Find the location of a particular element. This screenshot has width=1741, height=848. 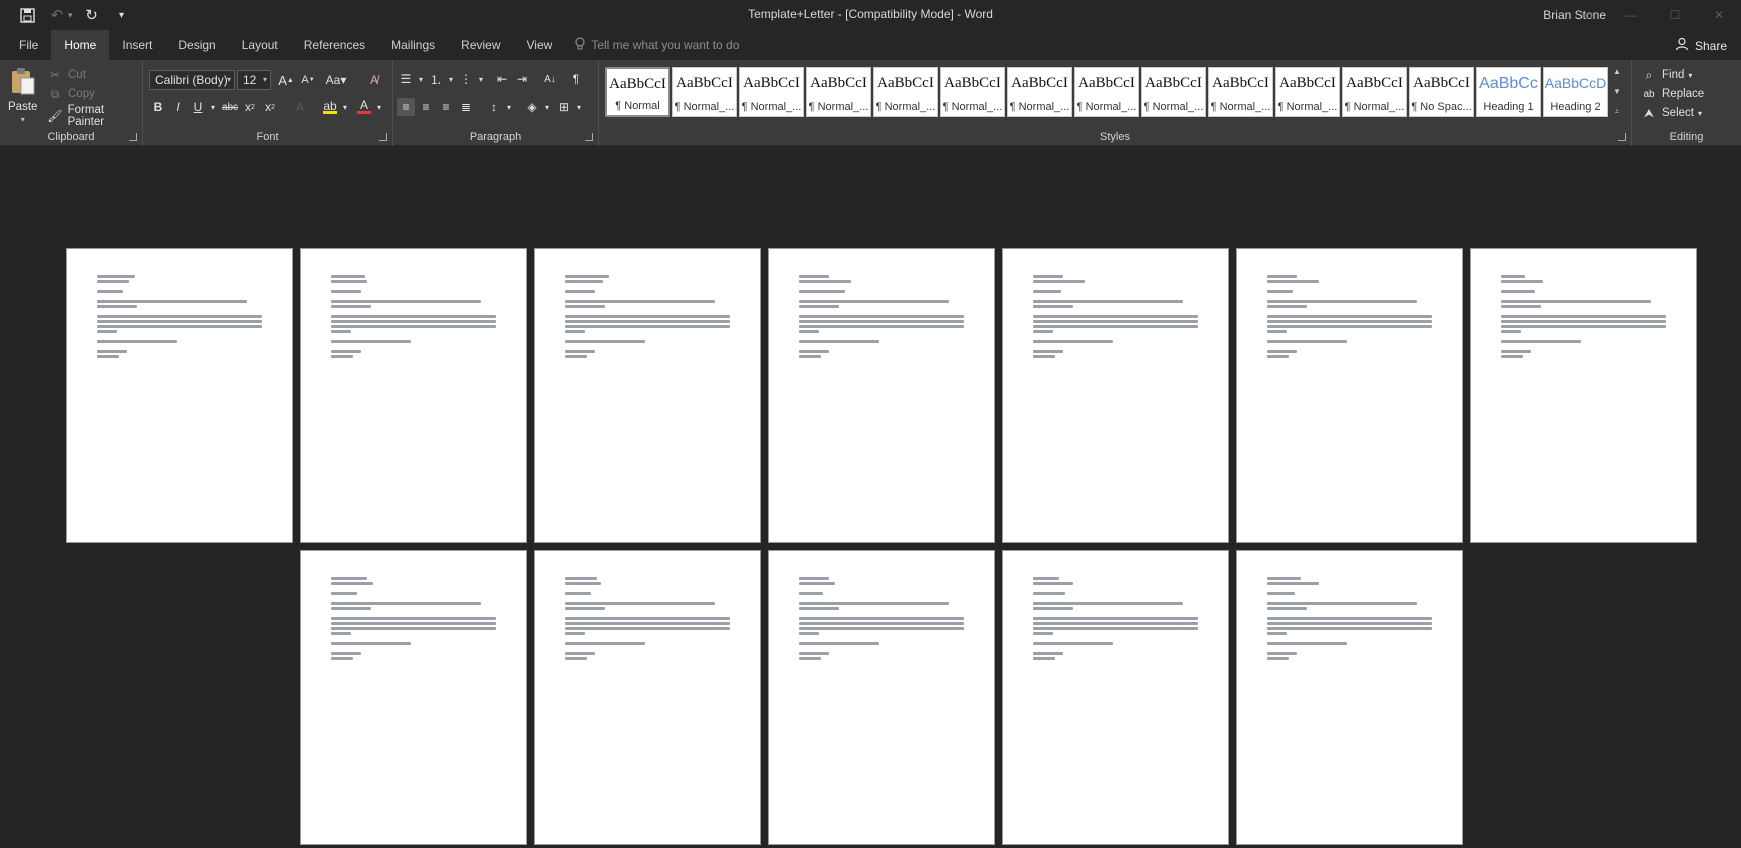

clipboard-launcher-icon is located at coordinates (133, 137).